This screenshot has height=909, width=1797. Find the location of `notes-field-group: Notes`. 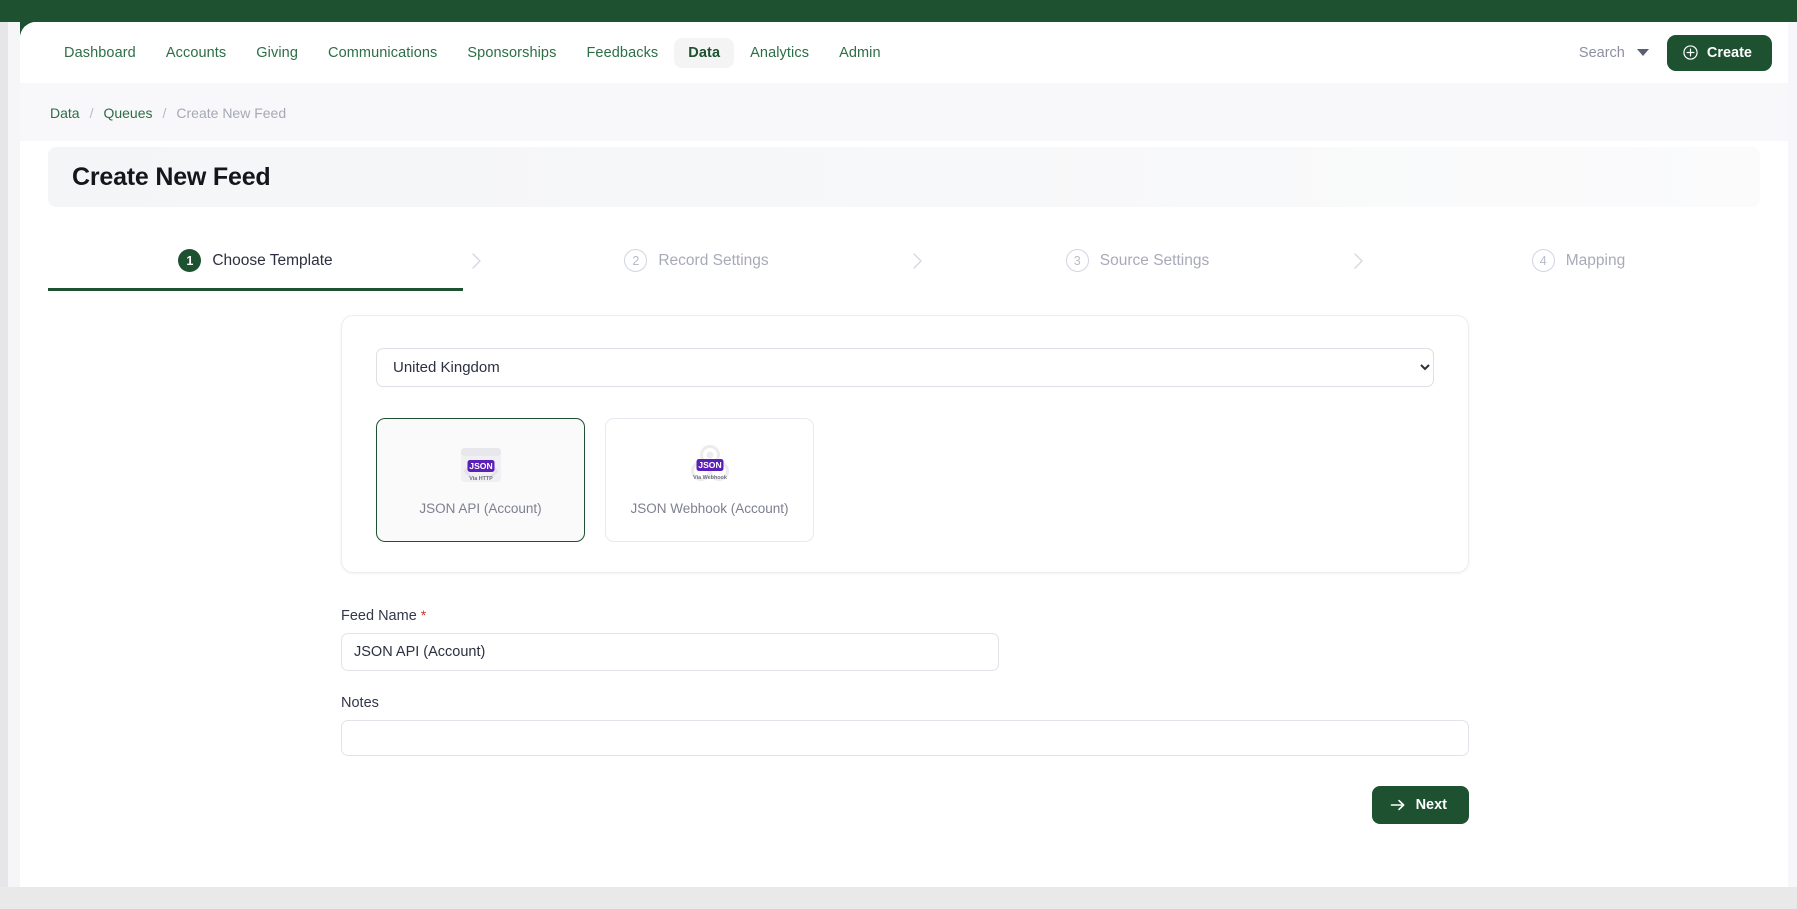

notes-field-group: Notes is located at coordinates (905, 725).